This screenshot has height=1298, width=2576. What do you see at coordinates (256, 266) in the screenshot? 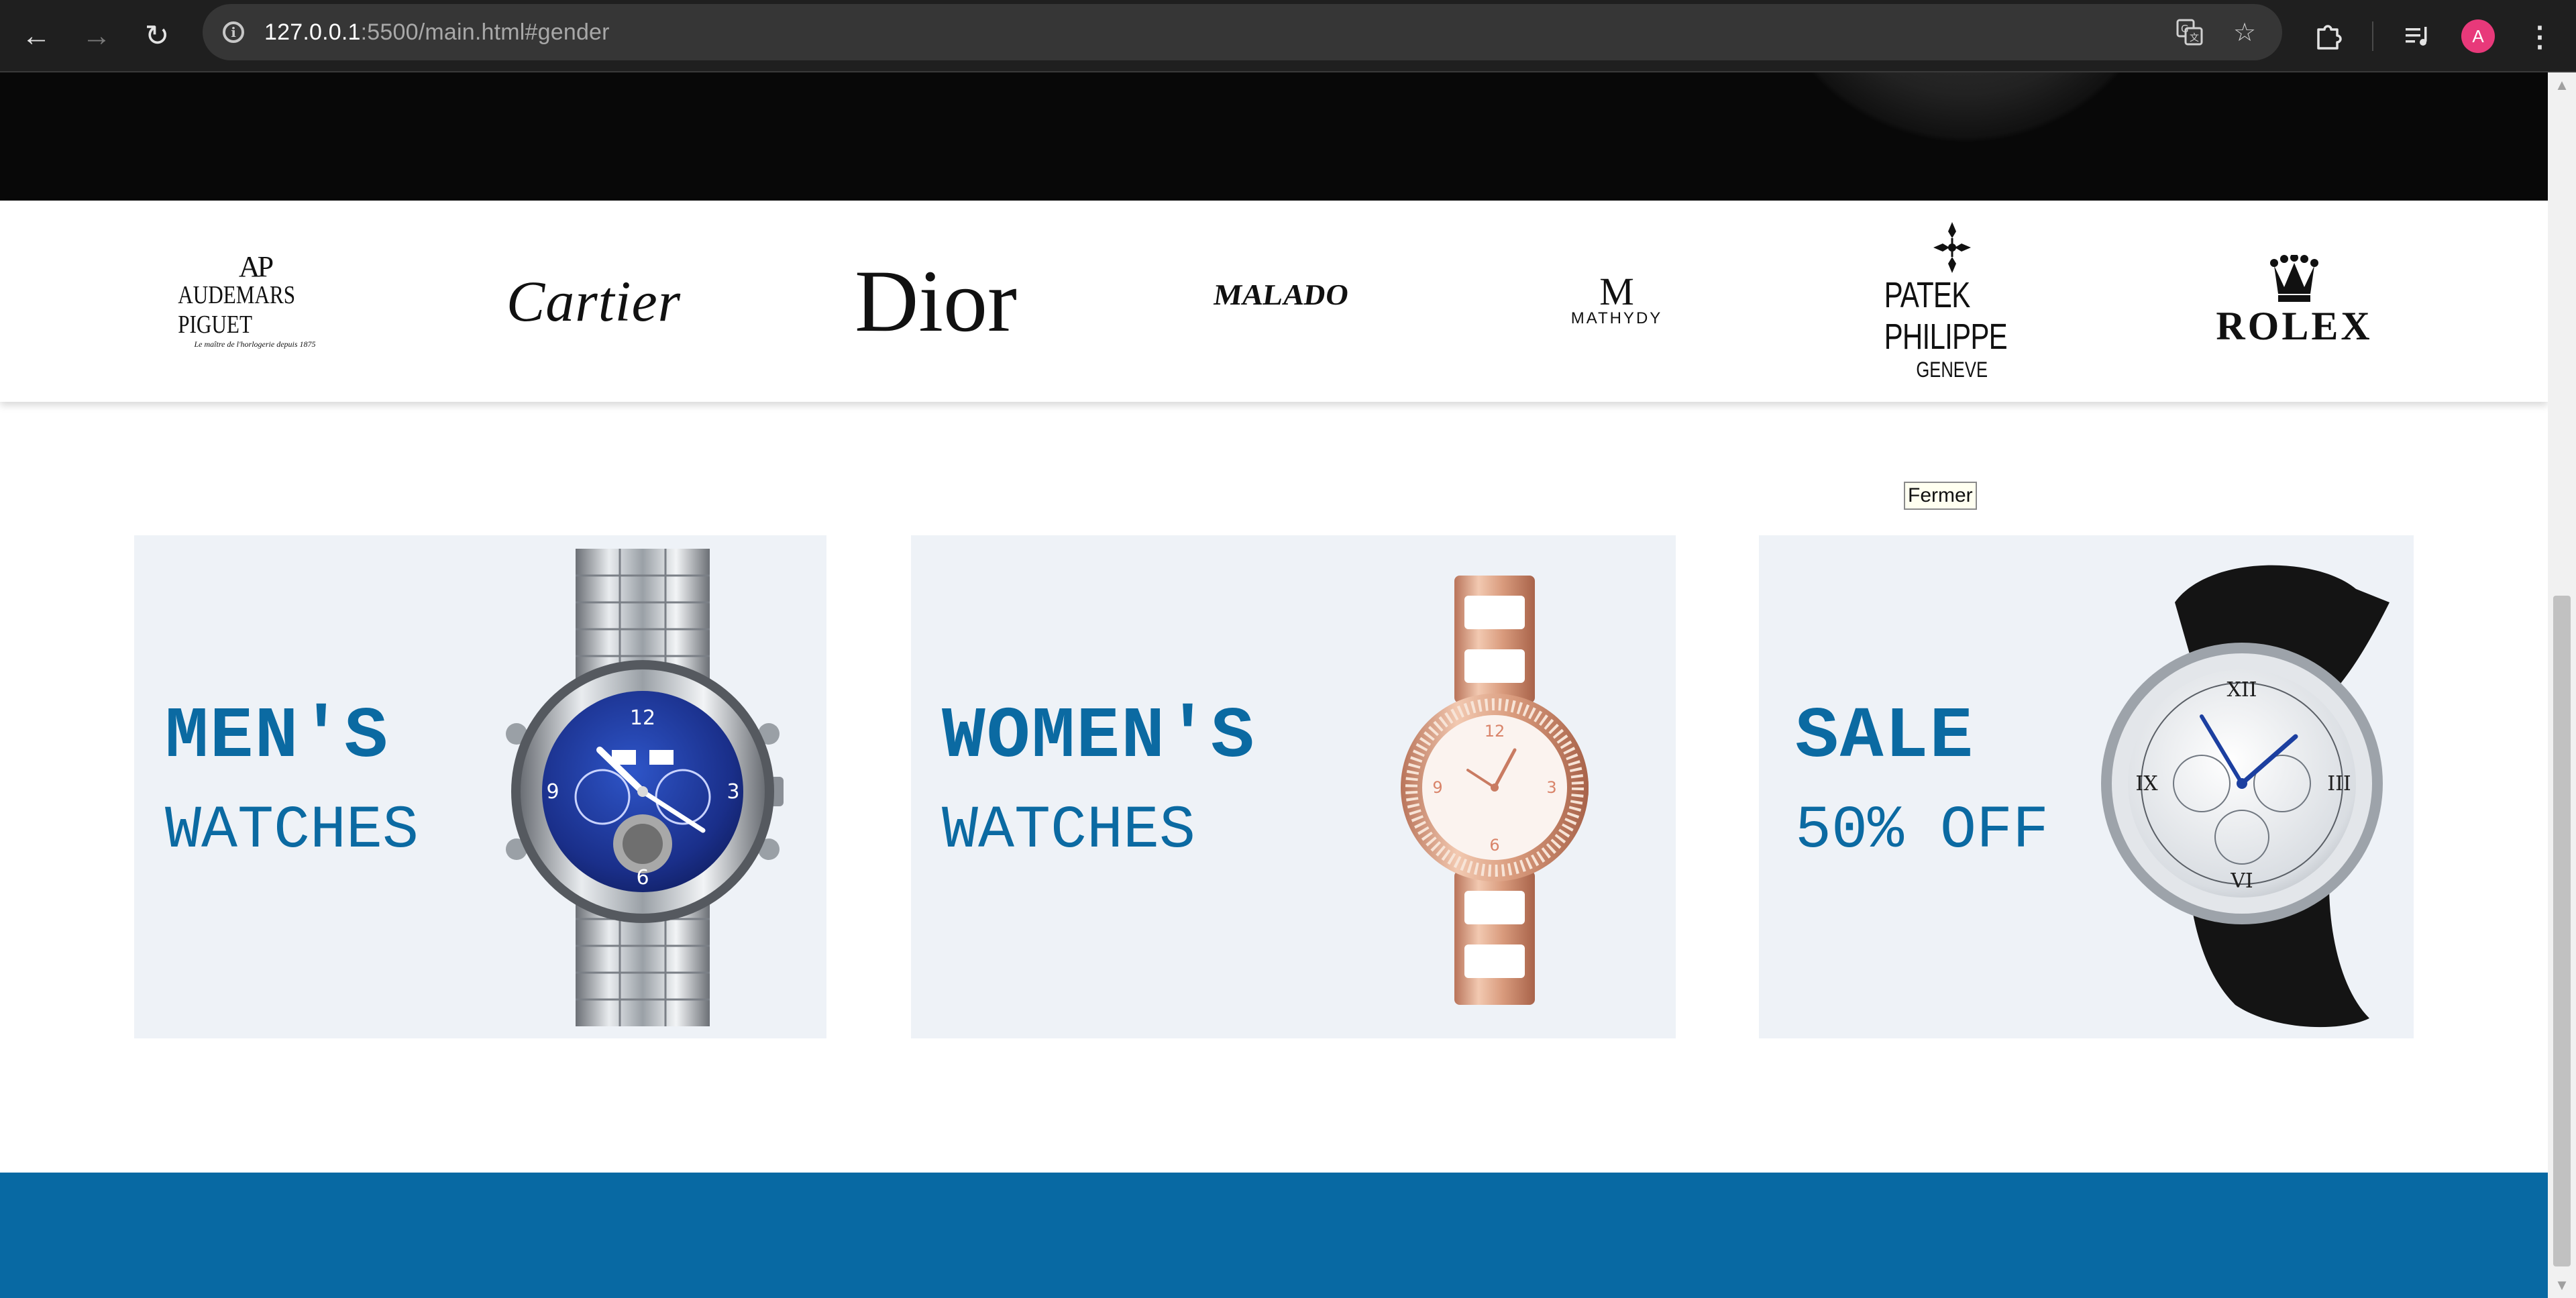
I see `audemars-piguet-monogram: AP` at bounding box center [256, 266].